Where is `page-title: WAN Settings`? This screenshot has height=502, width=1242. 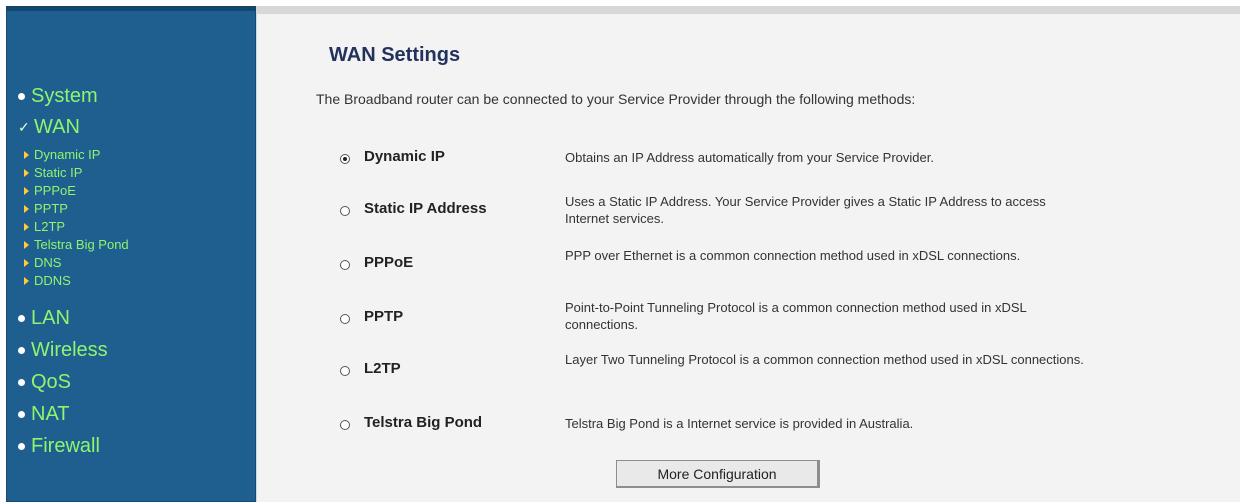 page-title: WAN Settings is located at coordinates (395, 55).